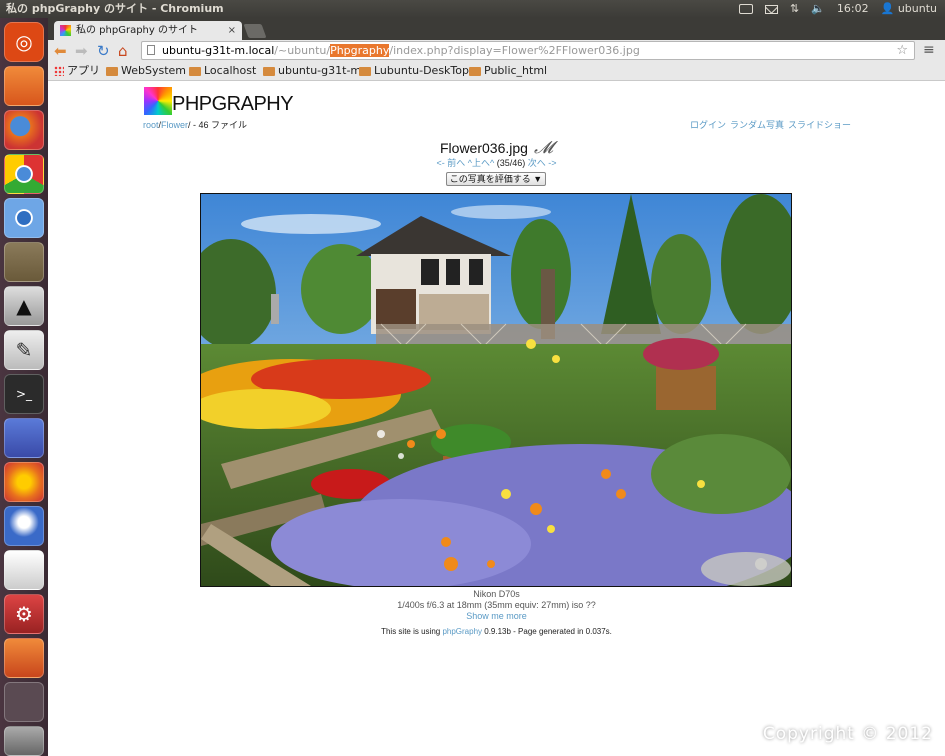 Image resolution: width=945 pixels, height=756 pixels. Describe the element at coordinates (230, 70) in the screenshot. I see `bookmark-label: Localhost` at that location.